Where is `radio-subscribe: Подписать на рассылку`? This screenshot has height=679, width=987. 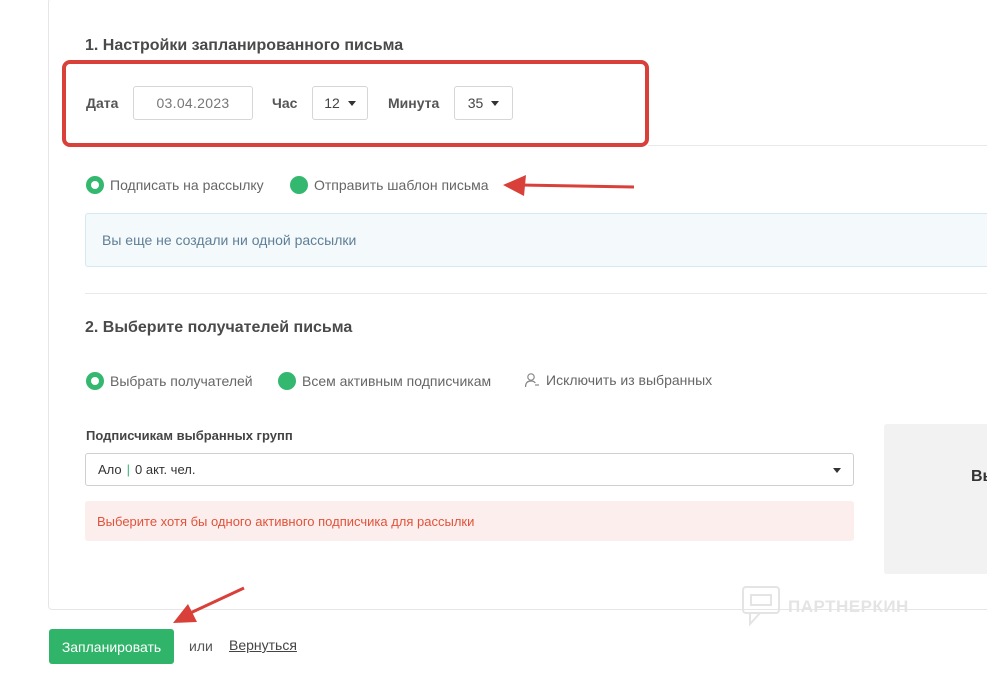 radio-subscribe: Подписать на рассылку is located at coordinates (175, 185).